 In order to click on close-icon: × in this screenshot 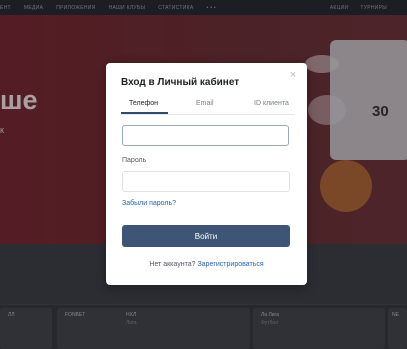, I will do `click(293, 75)`.